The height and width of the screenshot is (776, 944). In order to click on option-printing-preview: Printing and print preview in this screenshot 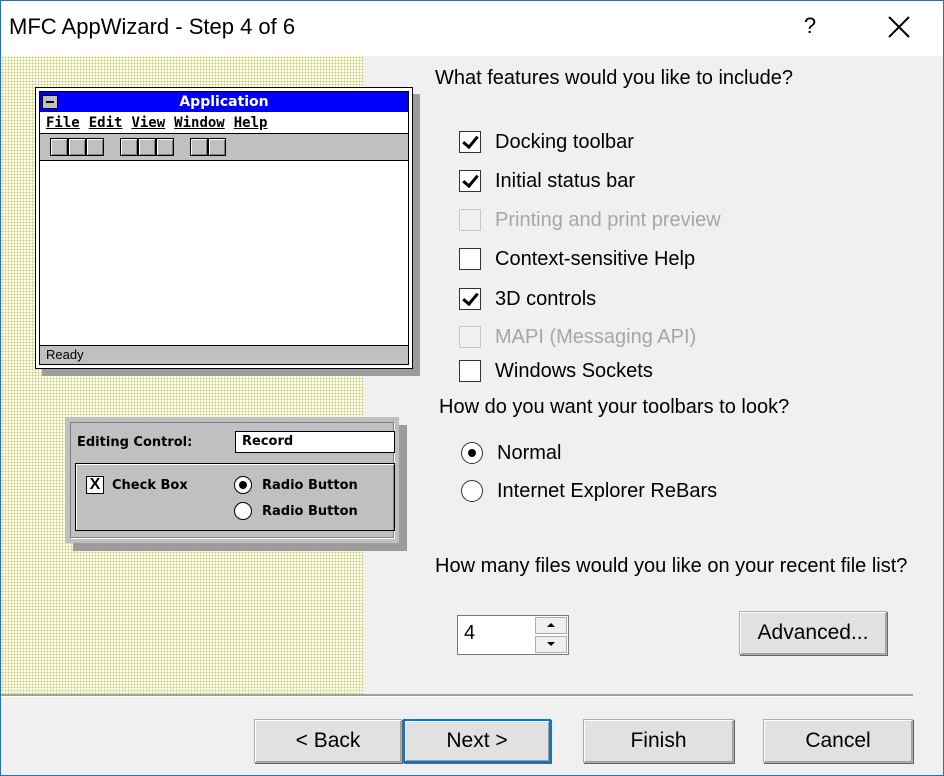, I will do `click(590, 220)`.